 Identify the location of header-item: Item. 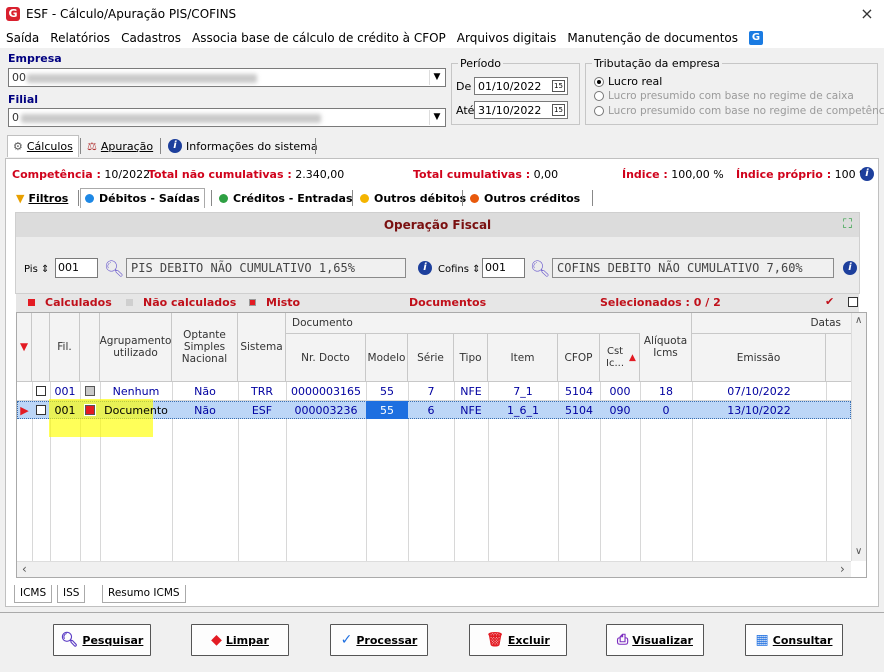
(523, 358).